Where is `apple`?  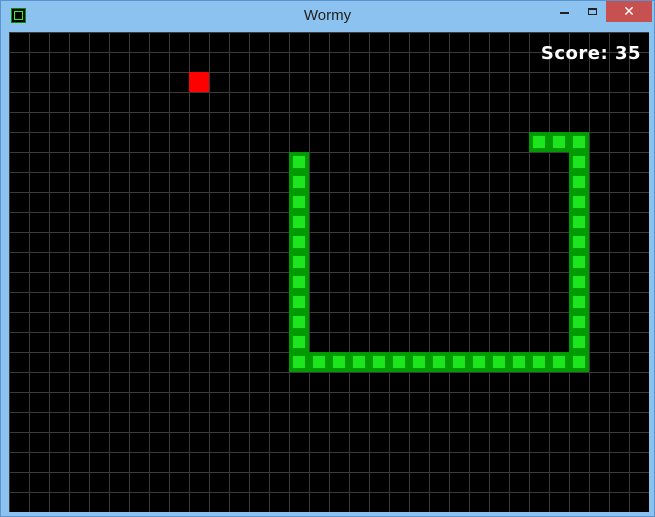
apple is located at coordinates (199, 82).